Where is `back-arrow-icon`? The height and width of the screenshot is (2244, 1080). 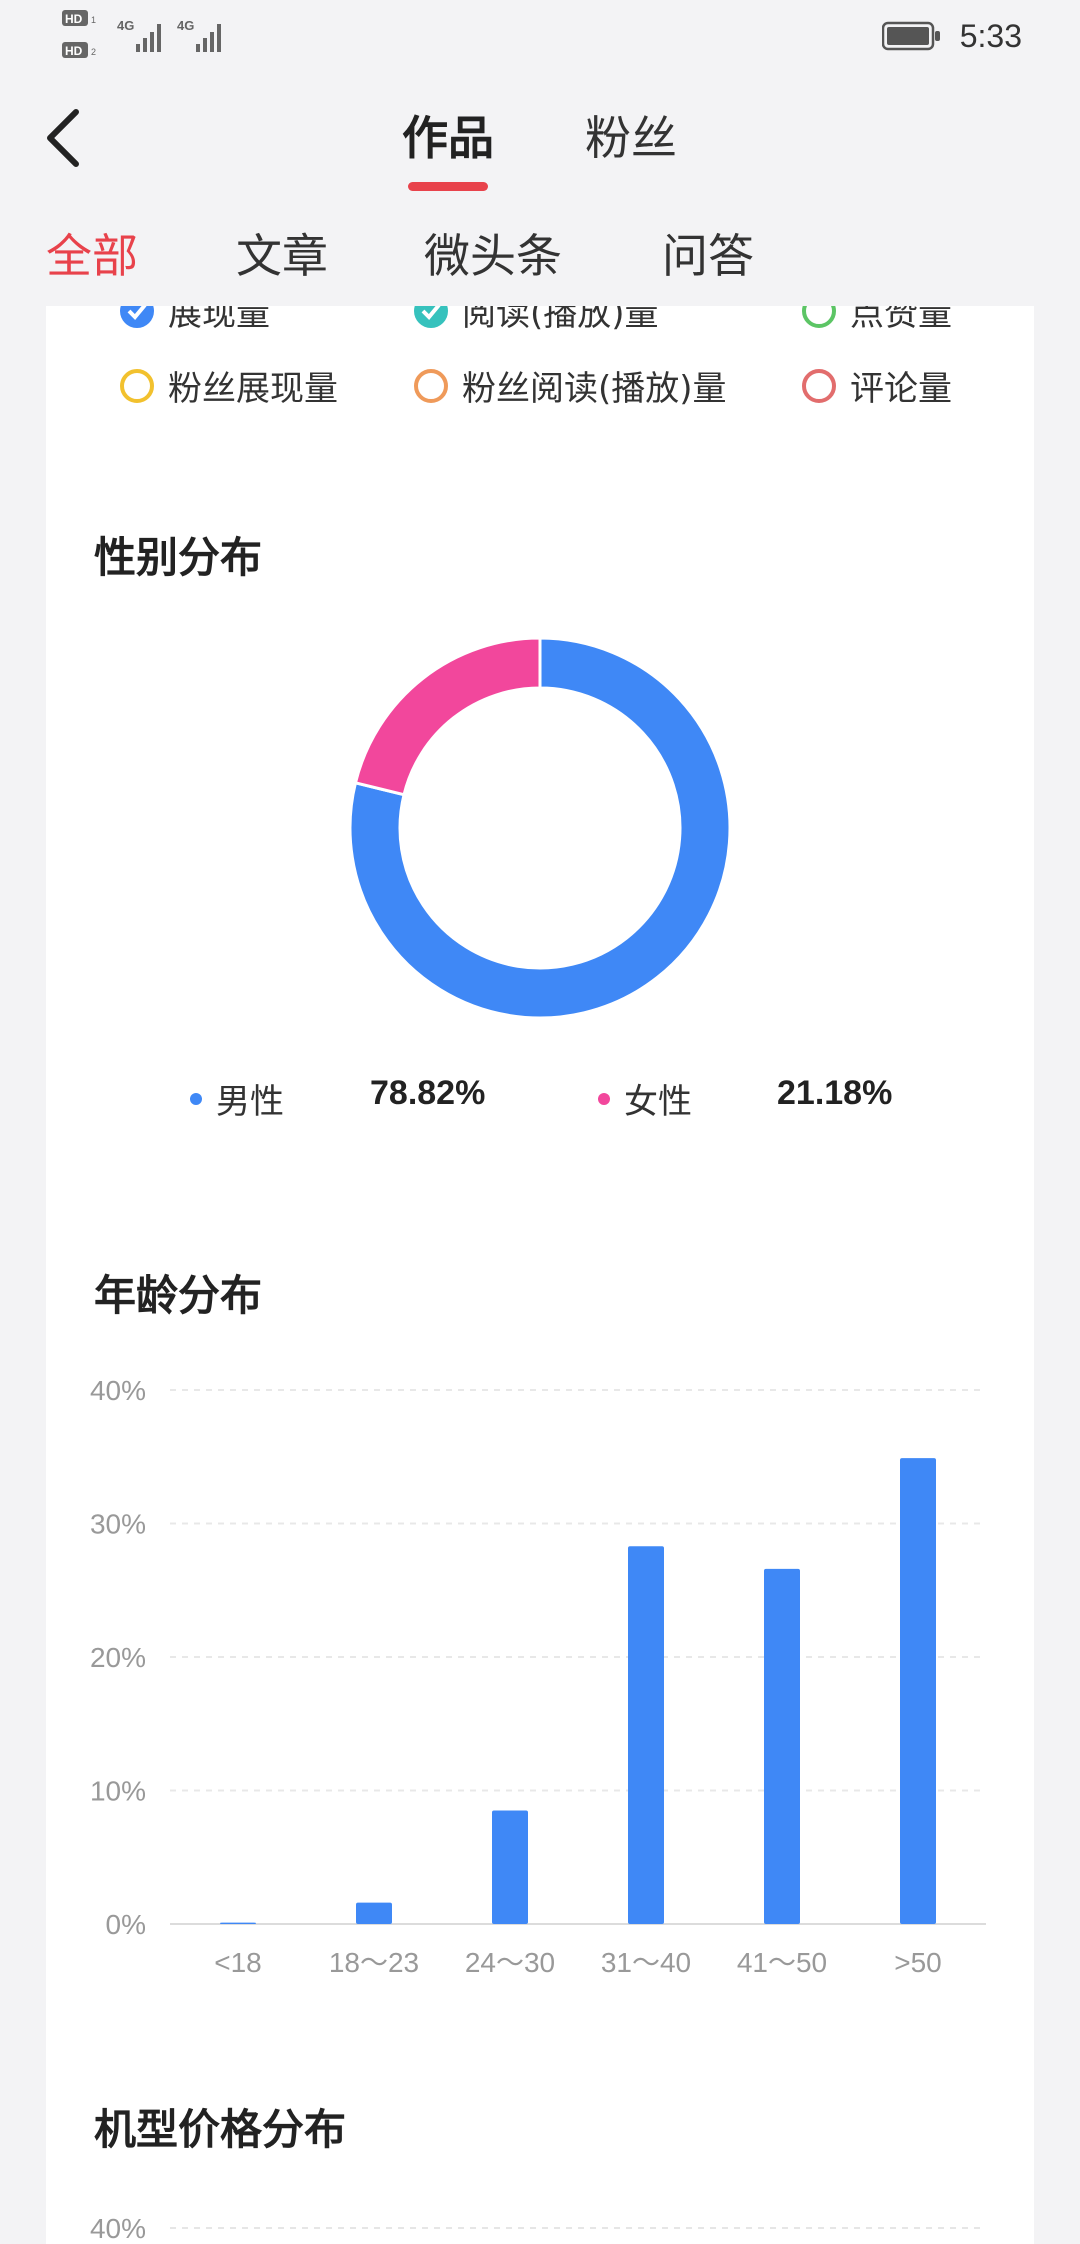
back-arrow-icon is located at coordinates (68, 138).